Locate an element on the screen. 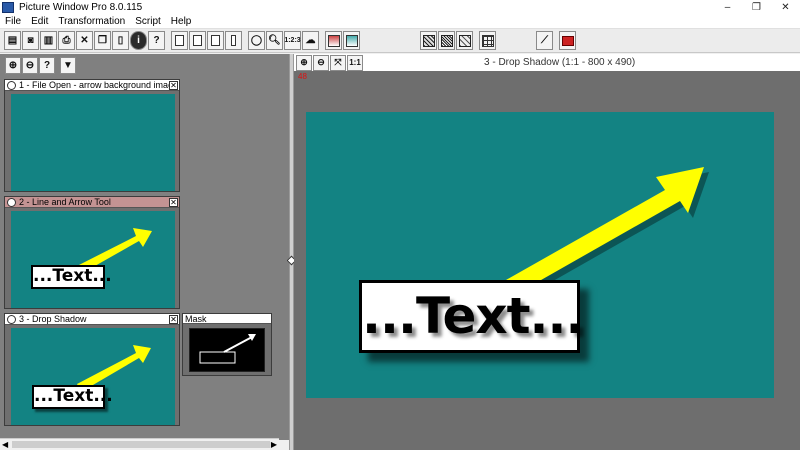  hatch-light-icon is located at coordinates (464, 40).